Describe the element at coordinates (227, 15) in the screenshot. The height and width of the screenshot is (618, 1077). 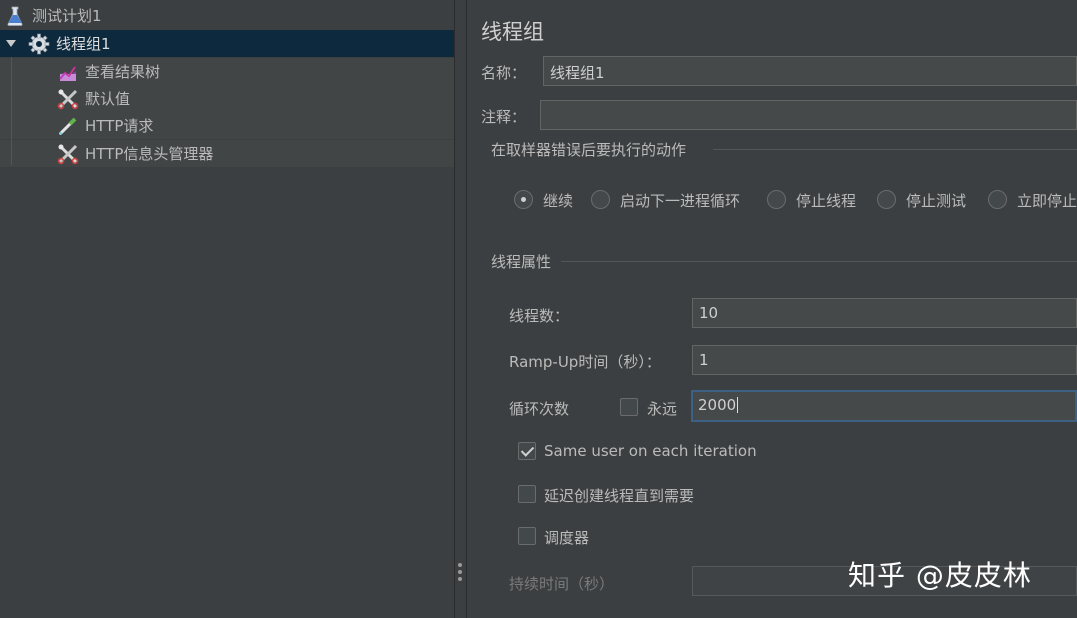
I see `tree-item-test-plan: 测试计划1` at that location.